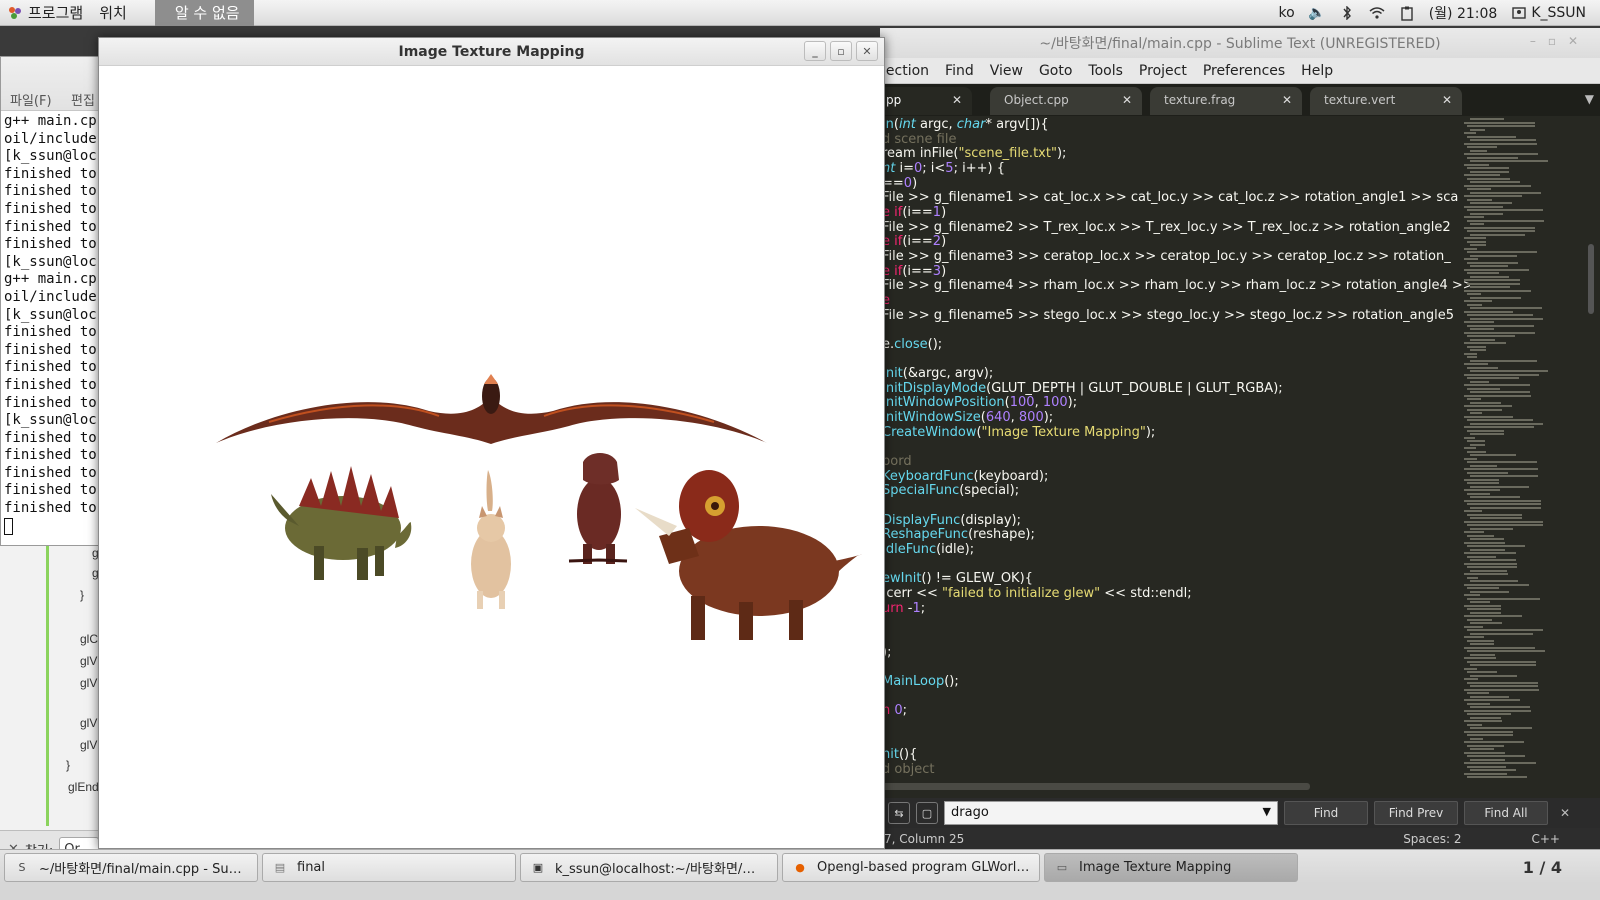 The image size is (1600, 900). I want to click on tab-label: Object.cpp, so click(1036, 100).